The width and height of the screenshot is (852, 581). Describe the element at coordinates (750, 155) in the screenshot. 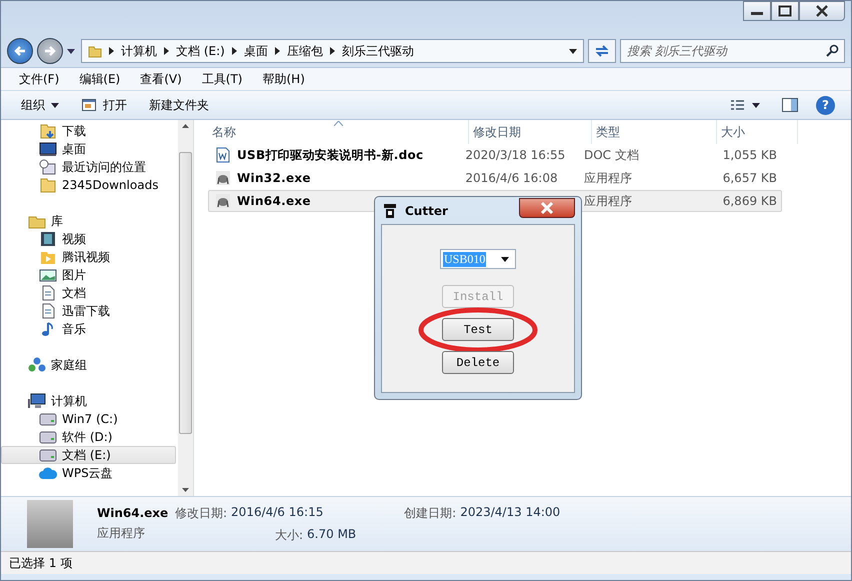

I see `file-size: 1,055 KB` at that location.